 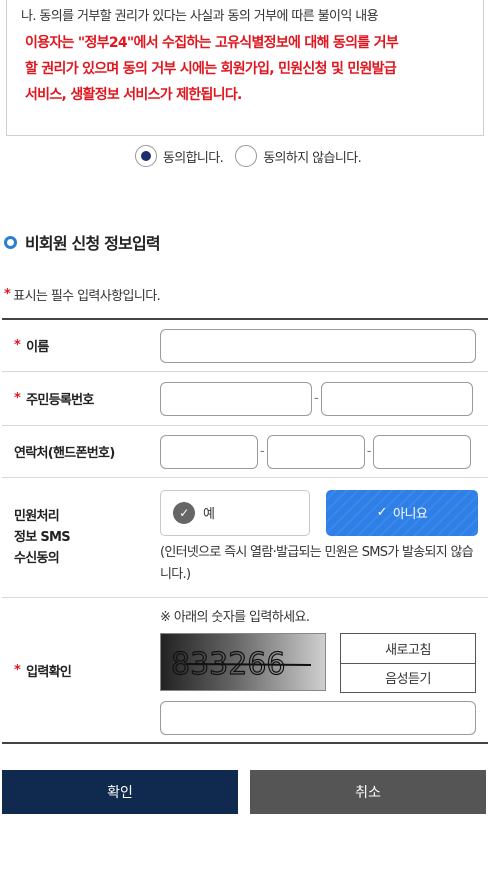 What do you see at coordinates (120, 792) in the screenshot?
I see `confirm-button: 확인` at bounding box center [120, 792].